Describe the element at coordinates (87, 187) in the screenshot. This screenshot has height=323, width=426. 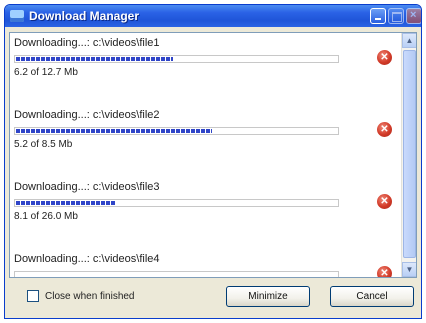
I see `download-label: Downloading...: c:\videos\file3` at that location.